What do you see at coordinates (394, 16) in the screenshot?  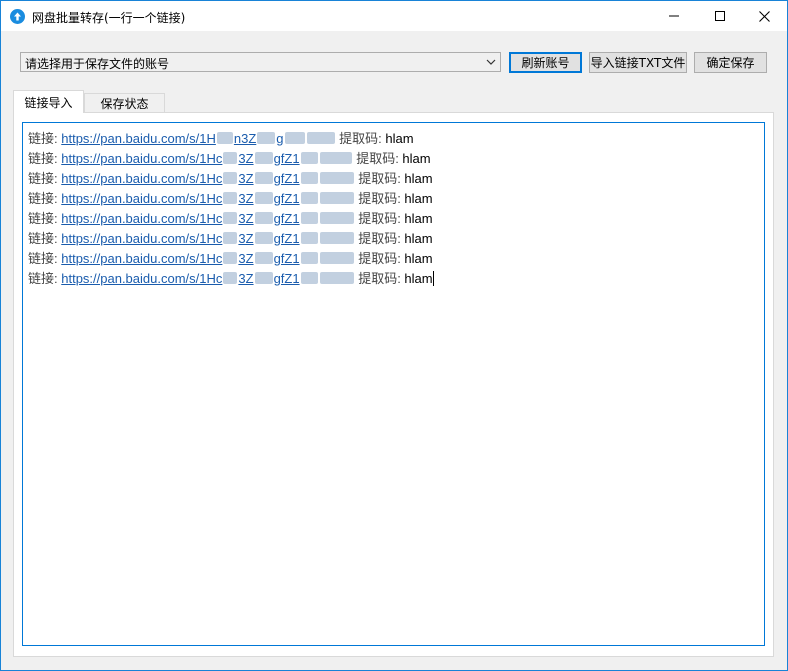 I see `title-bar: 网盘批量转存(一行一个链接)` at bounding box center [394, 16].